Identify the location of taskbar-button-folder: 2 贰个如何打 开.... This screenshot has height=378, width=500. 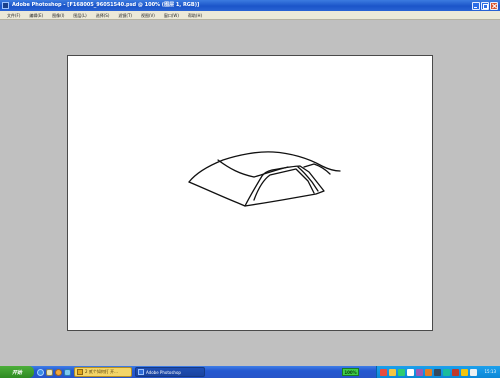
(103, 372).